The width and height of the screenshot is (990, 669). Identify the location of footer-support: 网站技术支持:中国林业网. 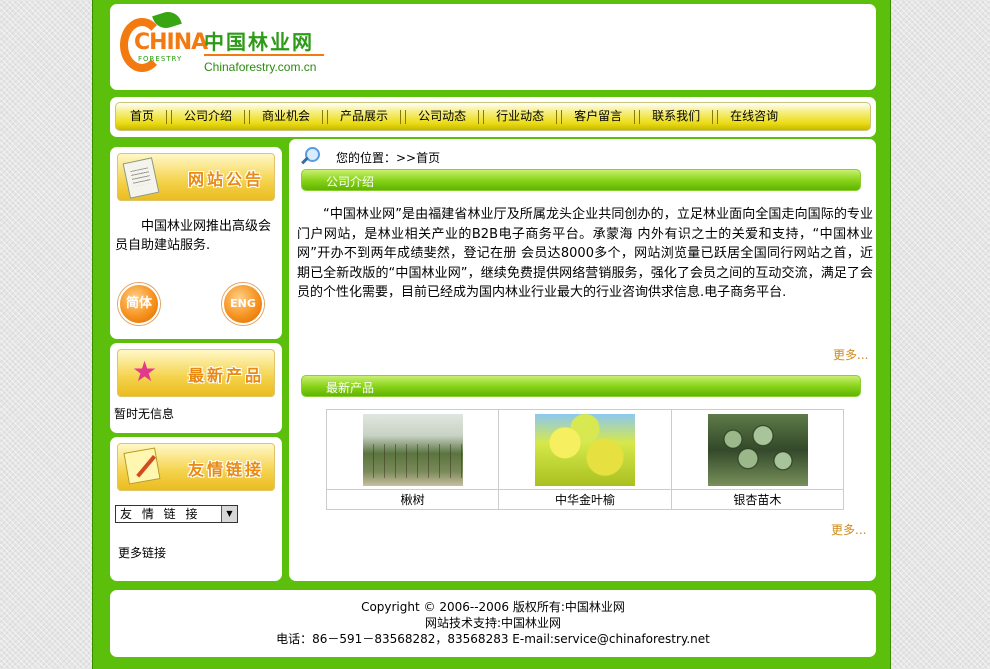
(493, 623).